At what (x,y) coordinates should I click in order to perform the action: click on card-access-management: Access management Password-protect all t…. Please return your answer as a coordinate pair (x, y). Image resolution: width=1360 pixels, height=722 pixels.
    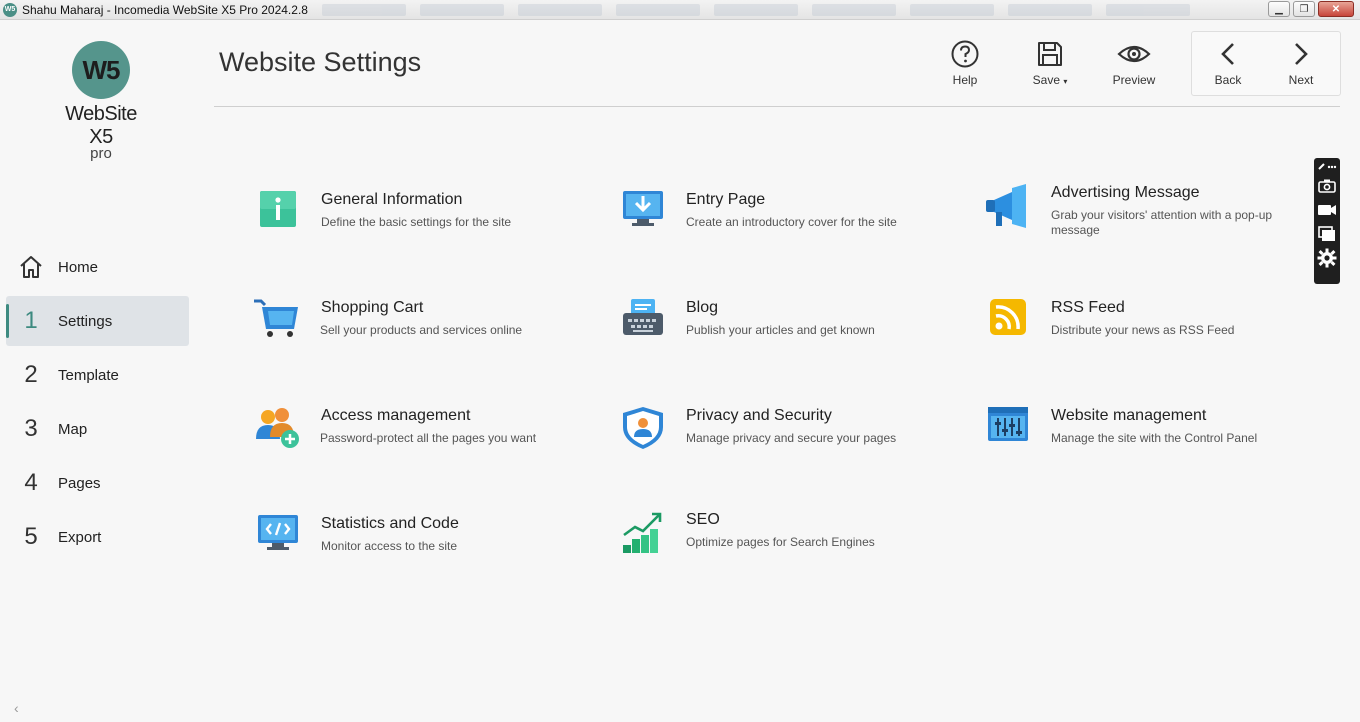
    Looking at the image, I should click on (424, 437).